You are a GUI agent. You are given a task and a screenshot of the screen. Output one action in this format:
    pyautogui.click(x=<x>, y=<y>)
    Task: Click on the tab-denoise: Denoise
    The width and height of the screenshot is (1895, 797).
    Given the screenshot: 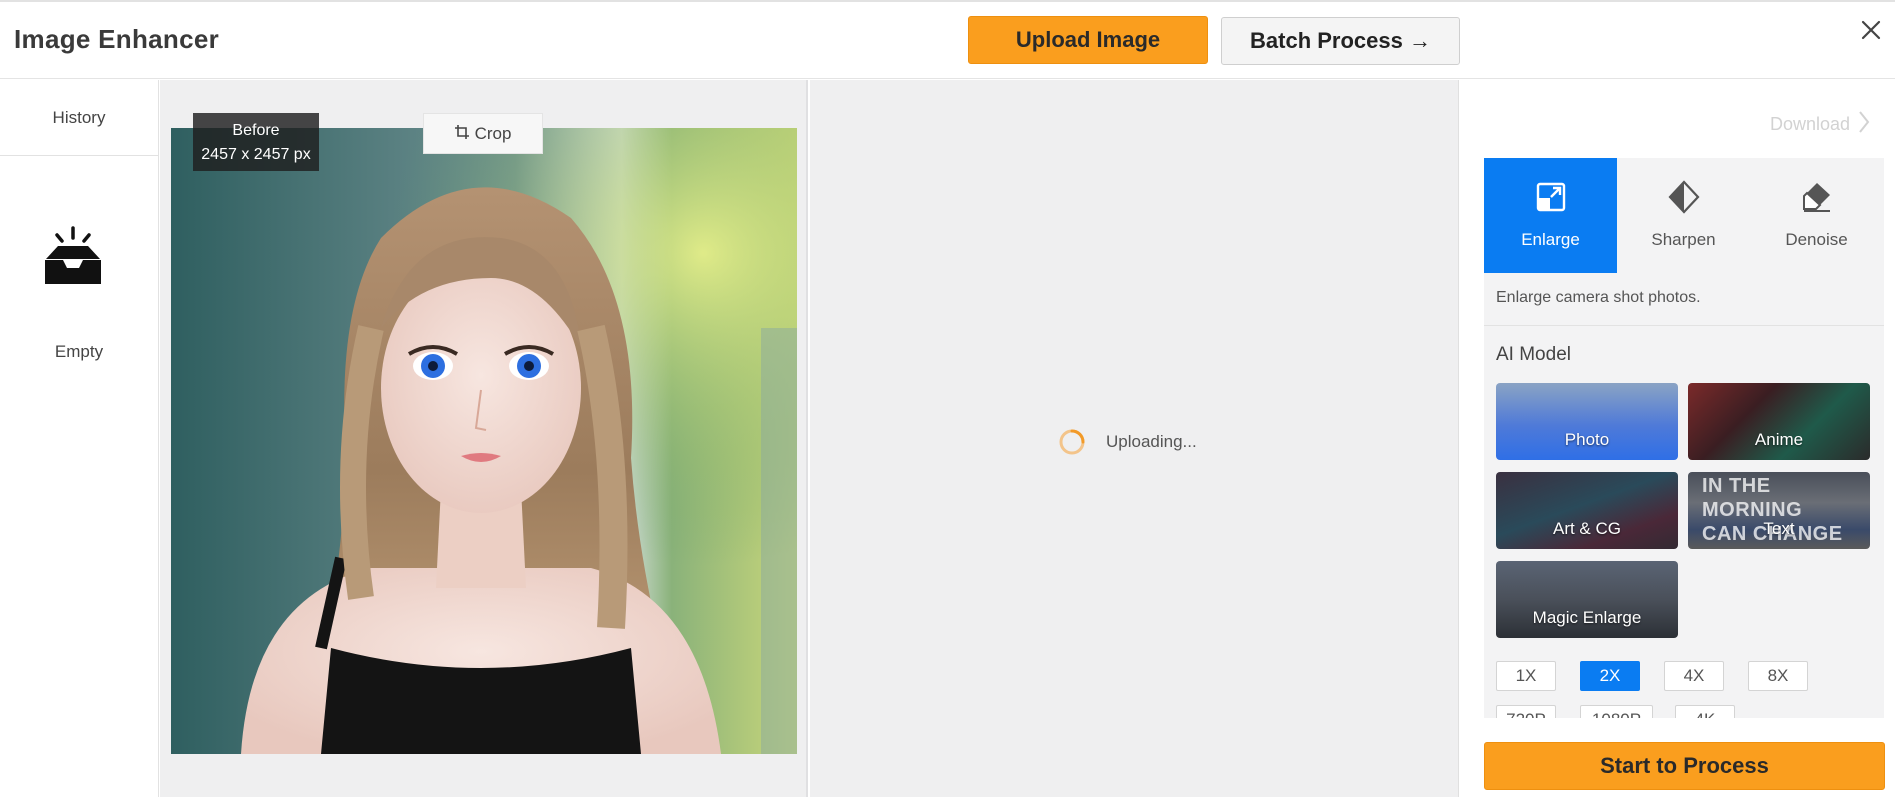 What is the action you would take?
    pyautogui.click(x=1816, y=215)
    